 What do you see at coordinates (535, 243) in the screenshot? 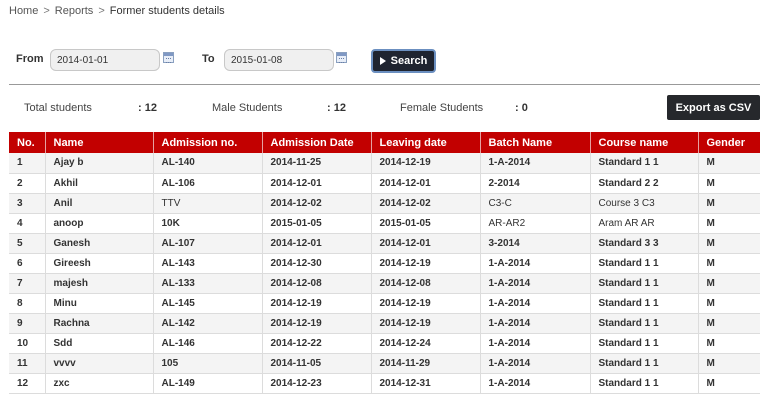
I see `cell-batch-name: 3-2014` at bounding box center [535, 243].